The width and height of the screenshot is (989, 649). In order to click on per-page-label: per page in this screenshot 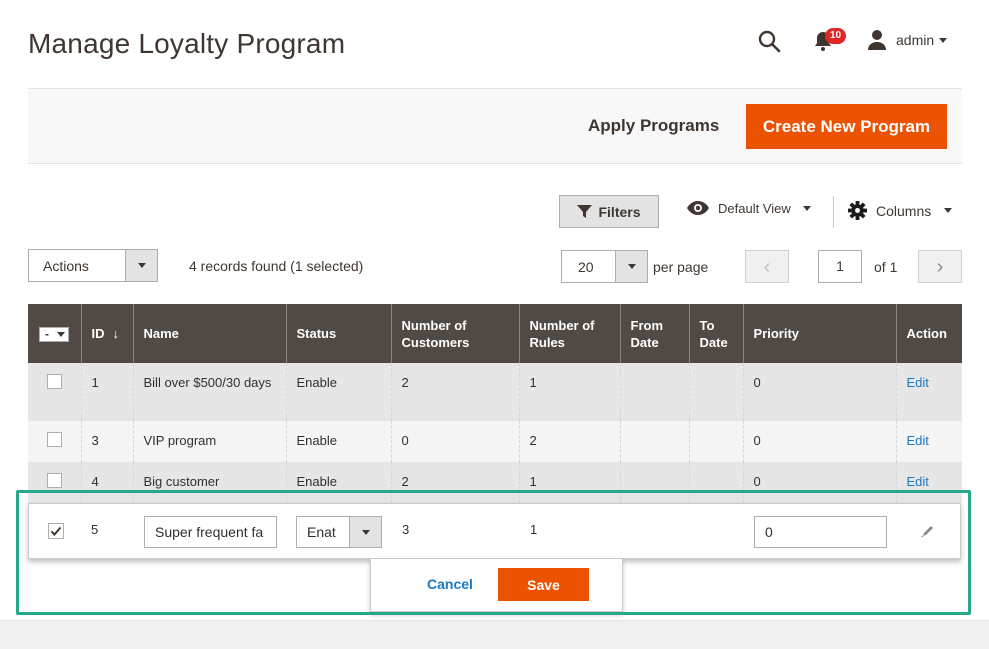, I will do `click(681, 267)`.